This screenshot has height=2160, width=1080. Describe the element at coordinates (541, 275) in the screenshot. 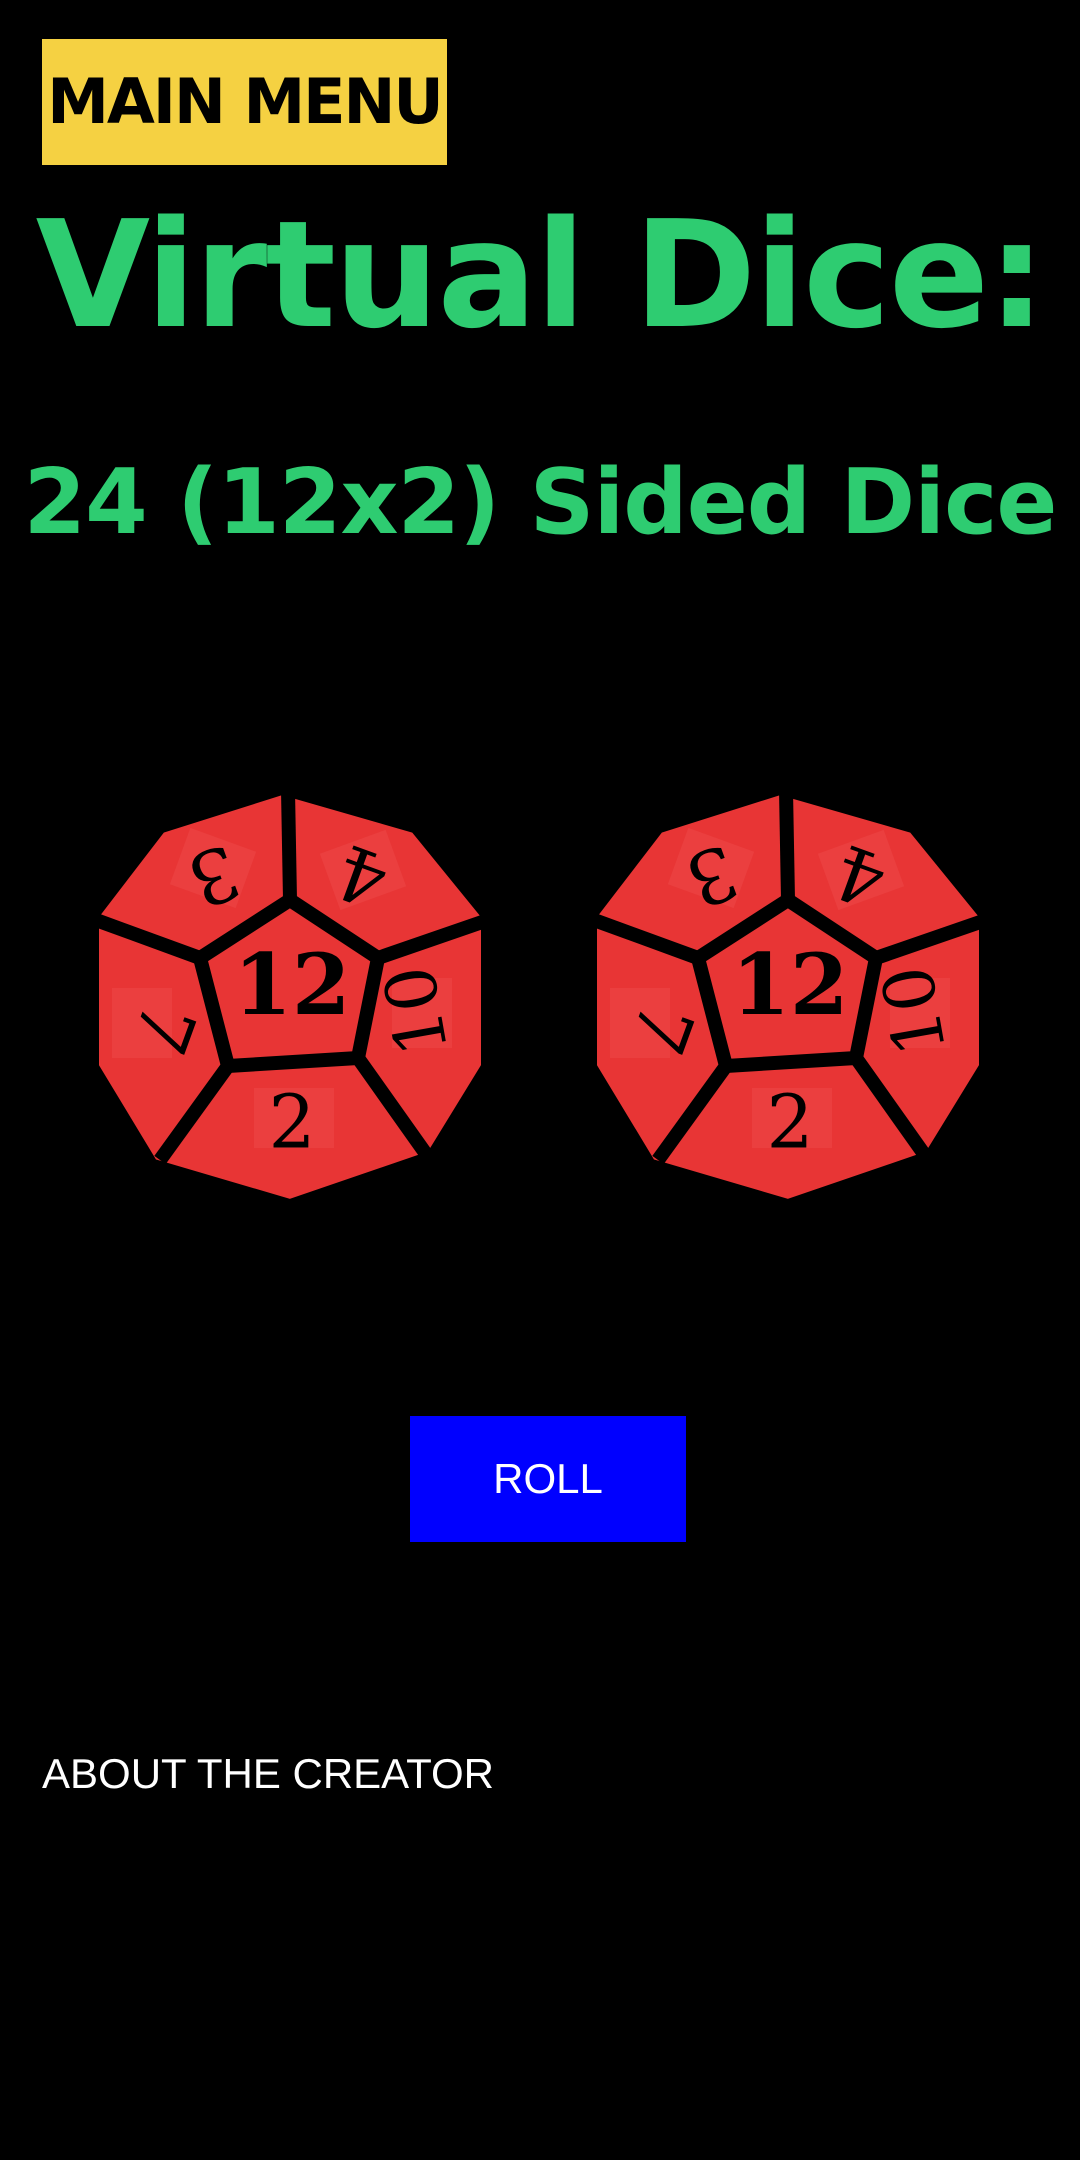

I see `page-title: Virtual Dice:` at that location.